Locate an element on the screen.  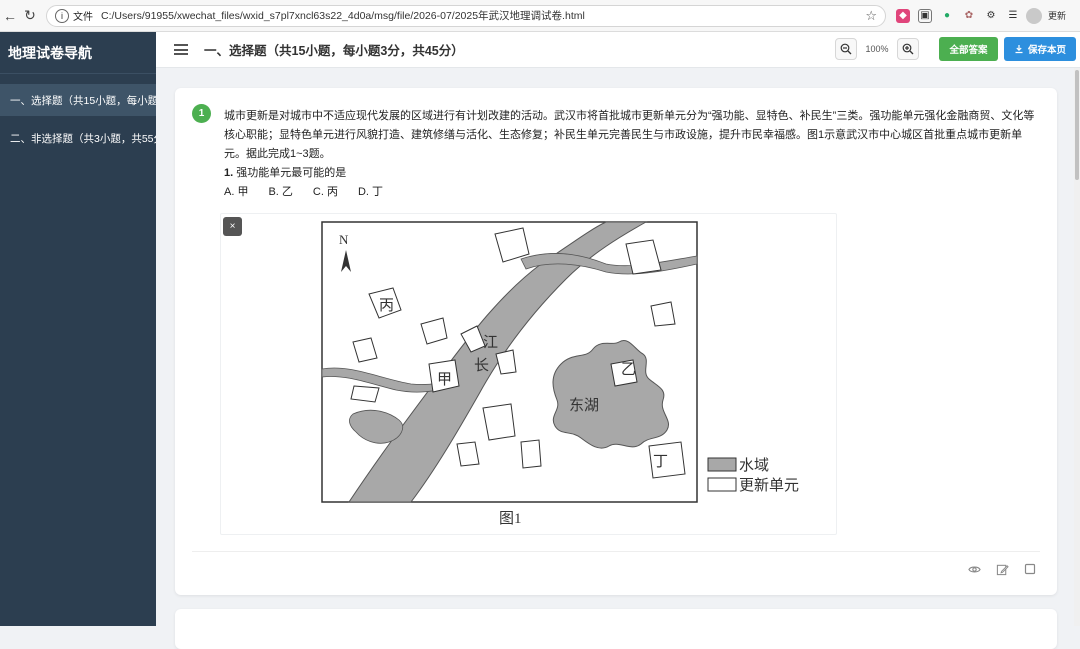
map-label-bing: 丙 is located at coordinates (386, 306).